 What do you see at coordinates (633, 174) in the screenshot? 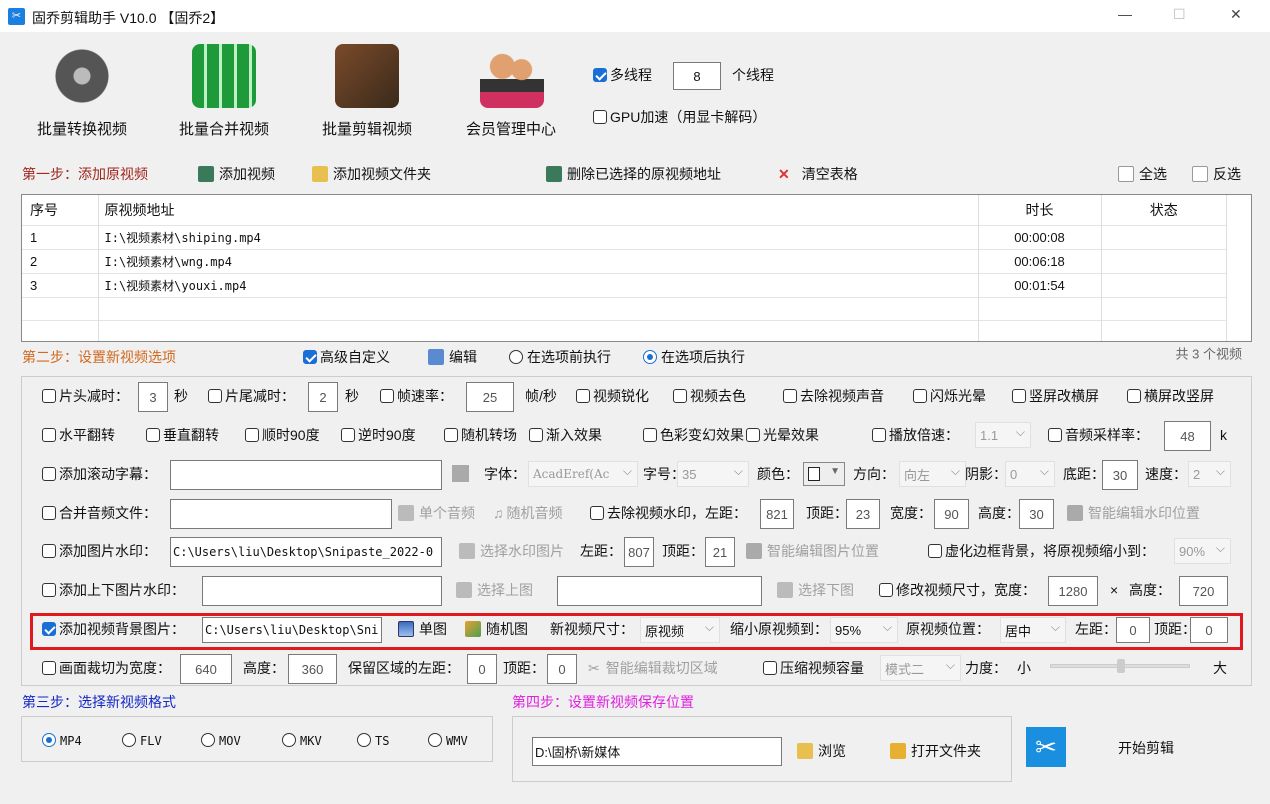
I see `delete-selected-button: 删除已选择的原视频地址` at bounding box center [633, 174].